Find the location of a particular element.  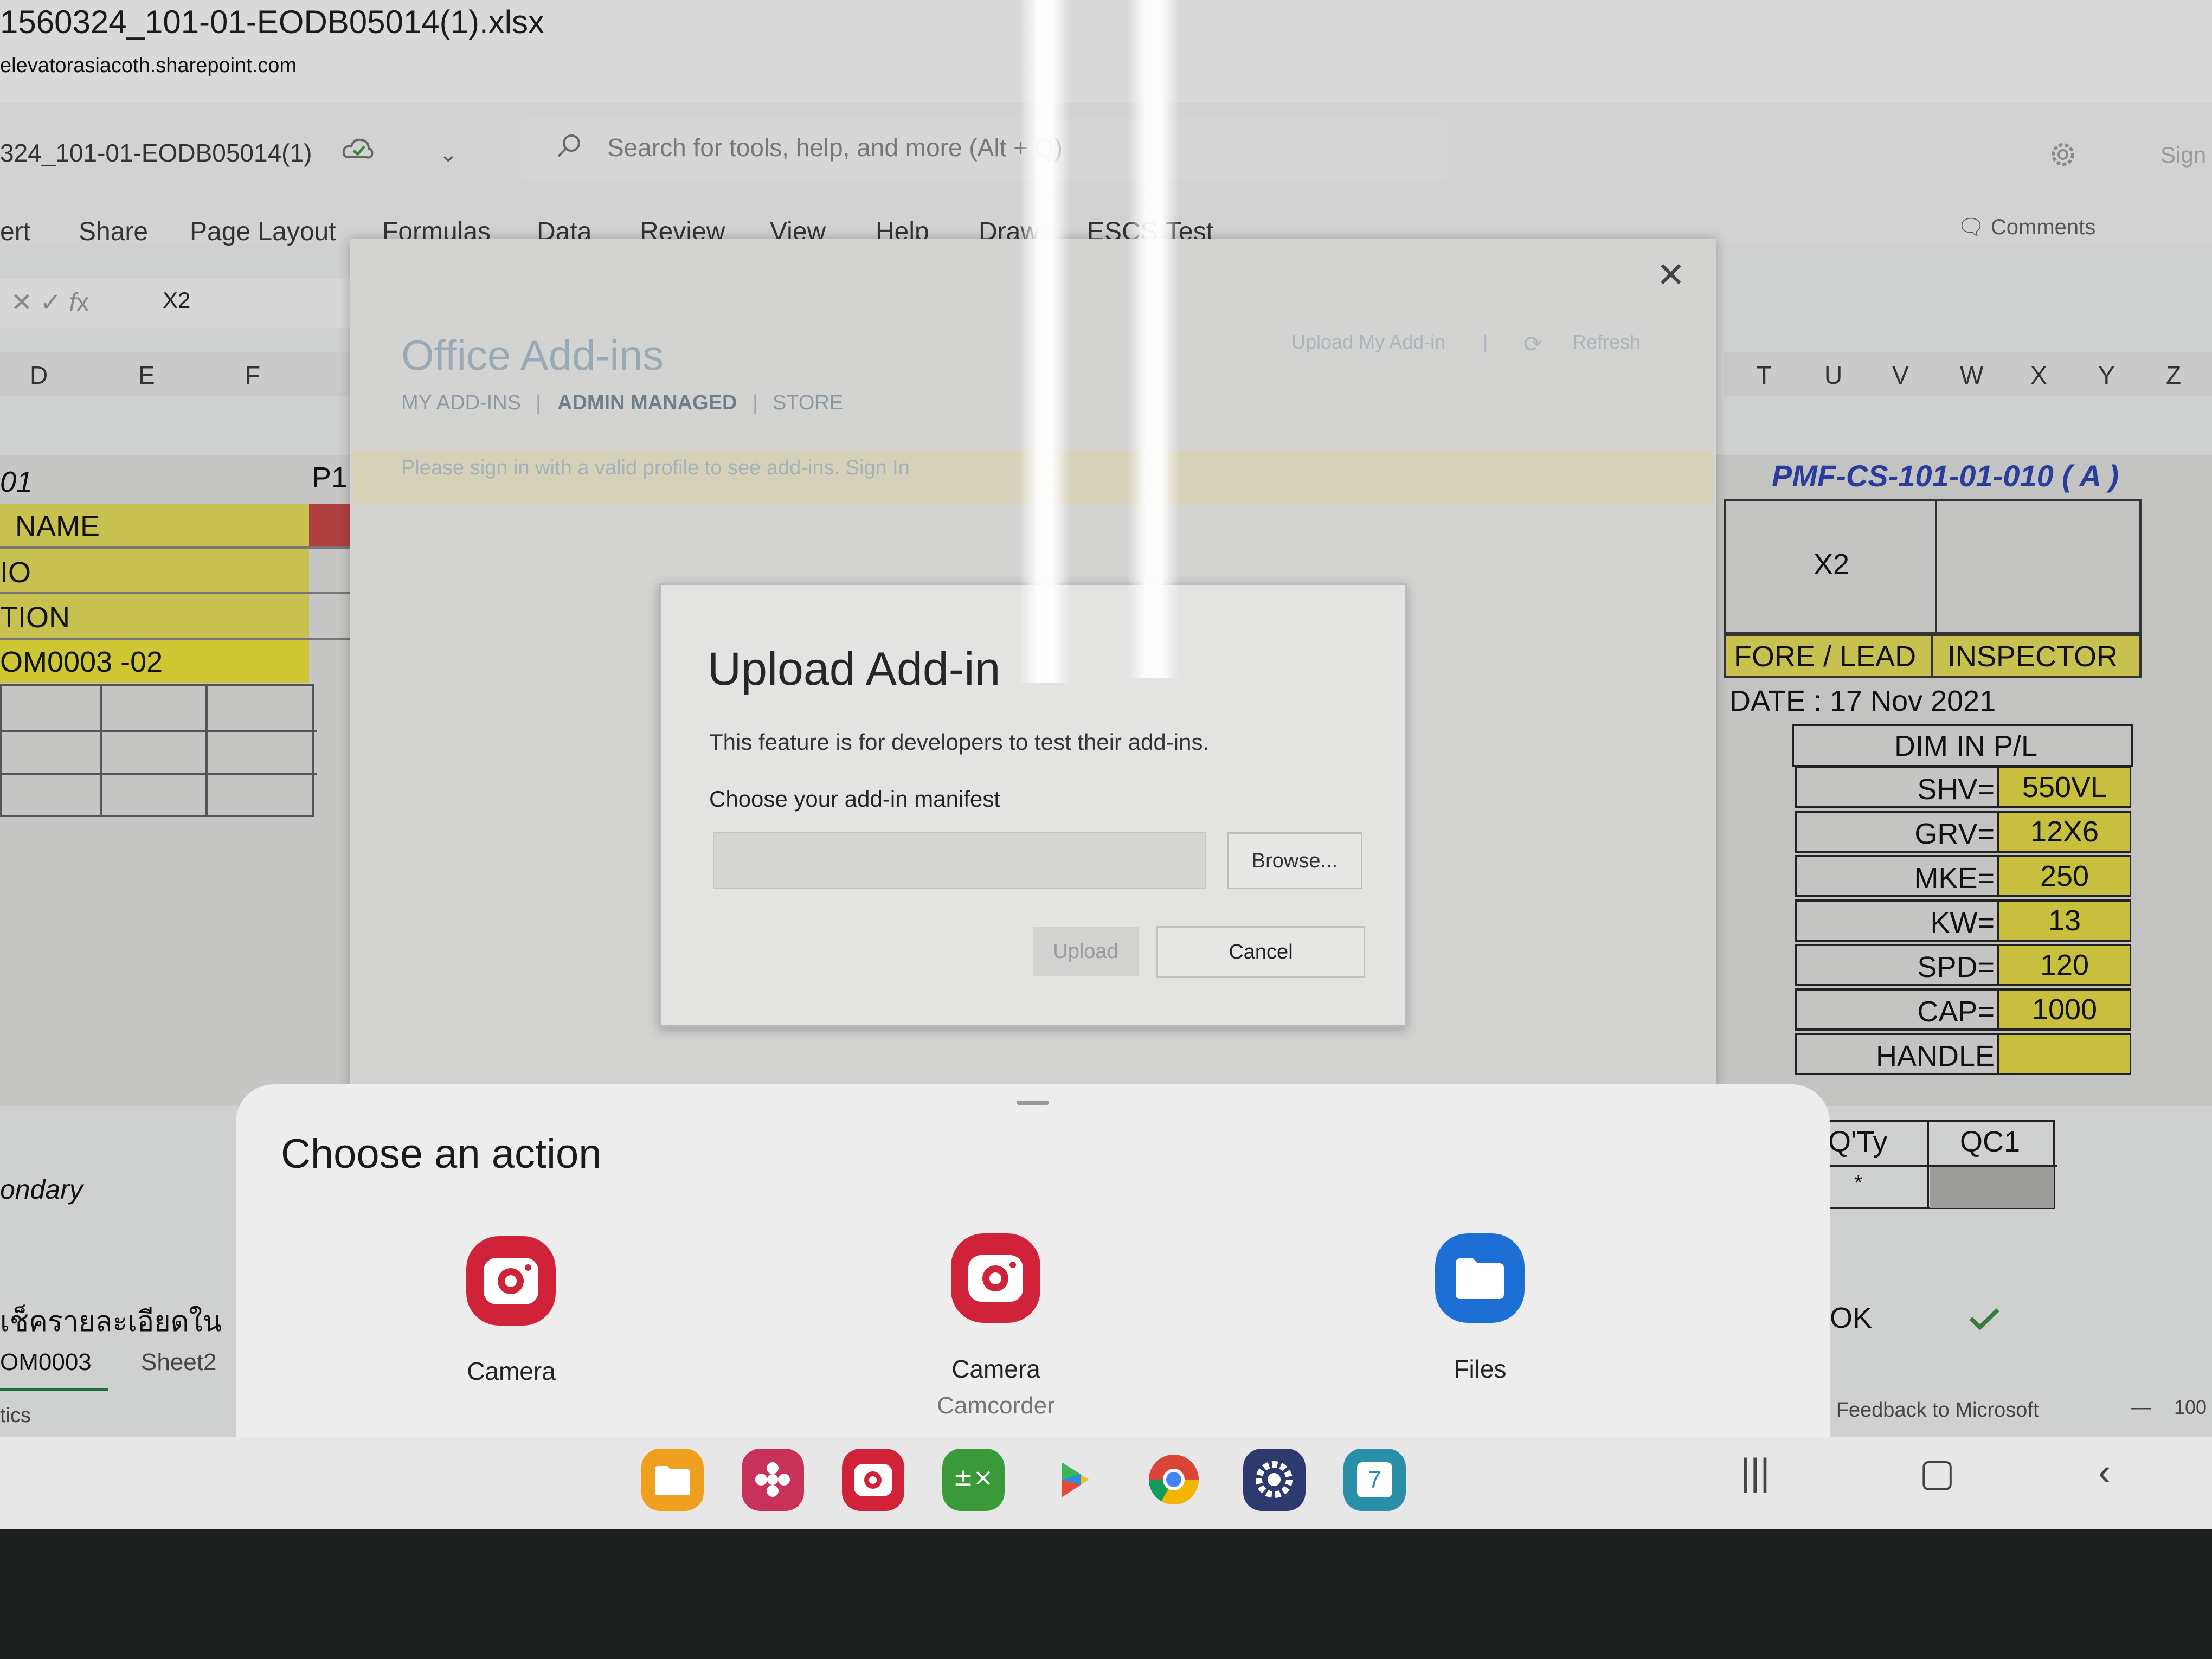

app-option-files: Files is located at coordinates (1480, 1324).